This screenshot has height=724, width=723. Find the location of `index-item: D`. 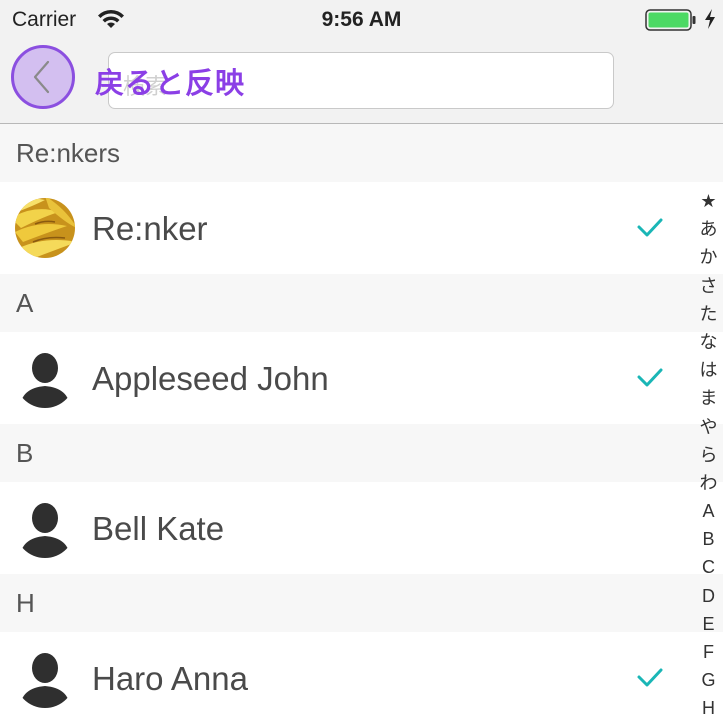

index-item: D is located at coordinates (708, 596).